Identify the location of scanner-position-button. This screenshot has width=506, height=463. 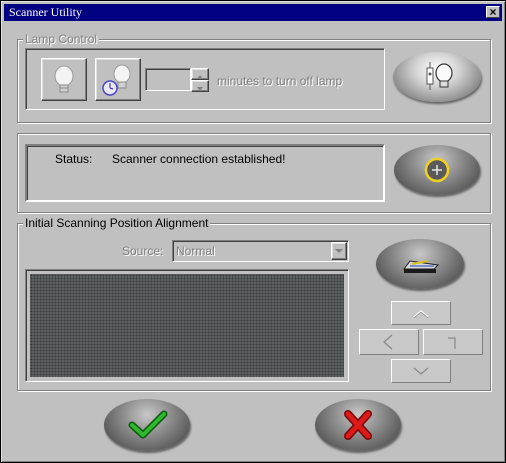
(420, 264).